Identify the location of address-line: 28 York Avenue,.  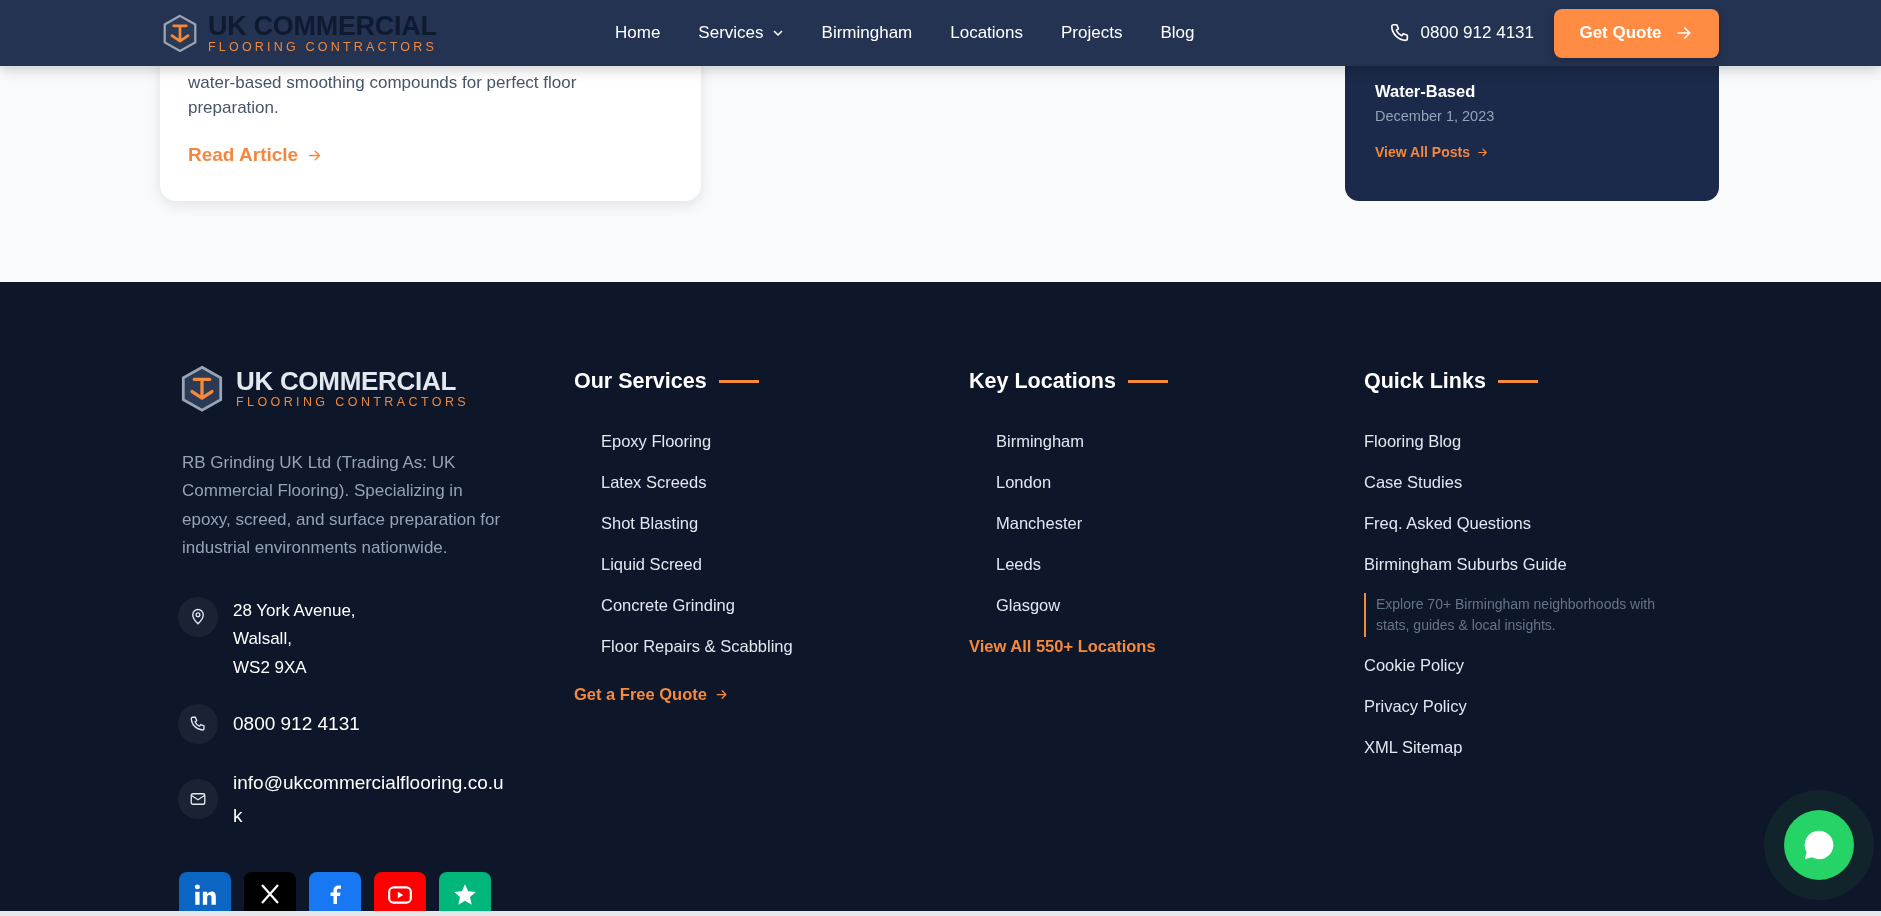
(294, 610).